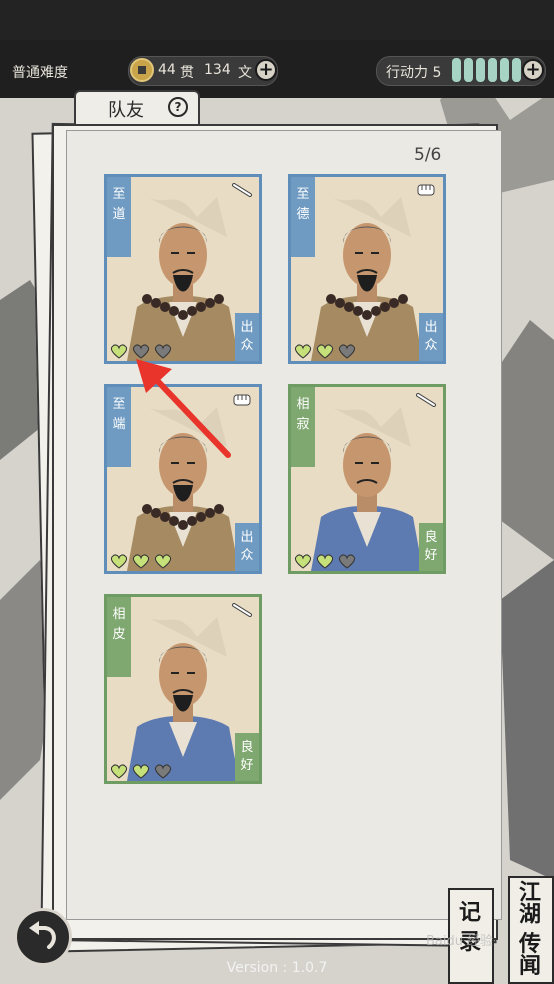  I want to click on teammate-name: 相皮, so click(119, 637).